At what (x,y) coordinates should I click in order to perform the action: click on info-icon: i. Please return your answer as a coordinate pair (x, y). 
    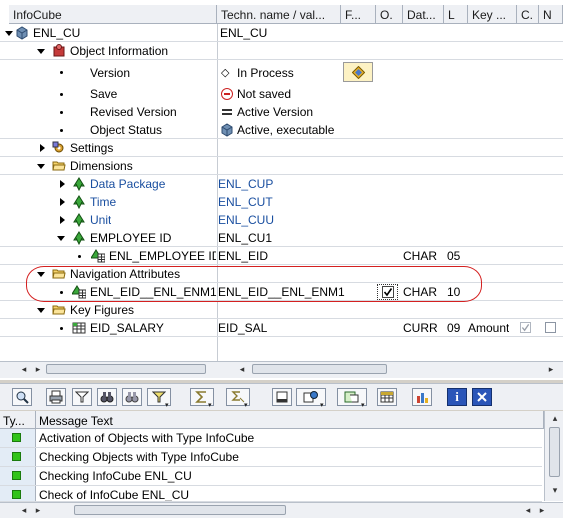
    Looking at the image, I should click on (457, 396).